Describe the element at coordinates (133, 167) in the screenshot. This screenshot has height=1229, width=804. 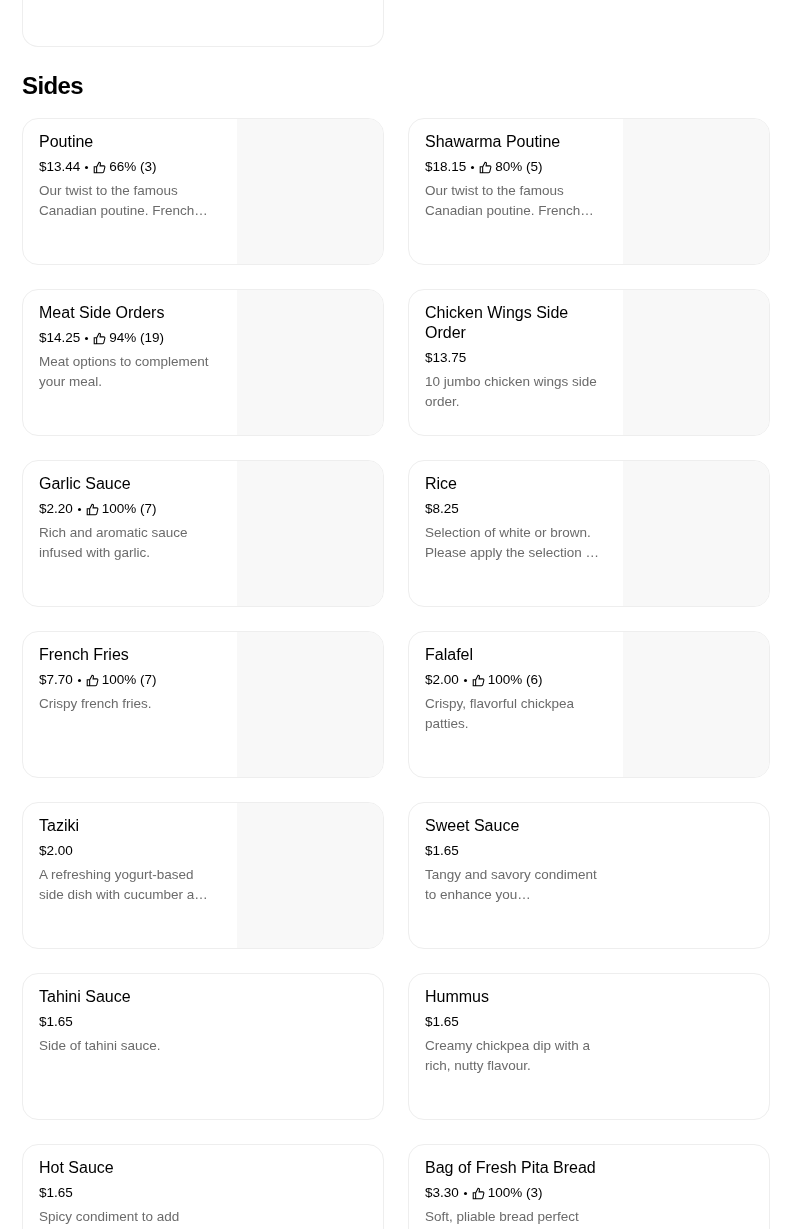
I see `item-rating: 66% (3)` at that location.